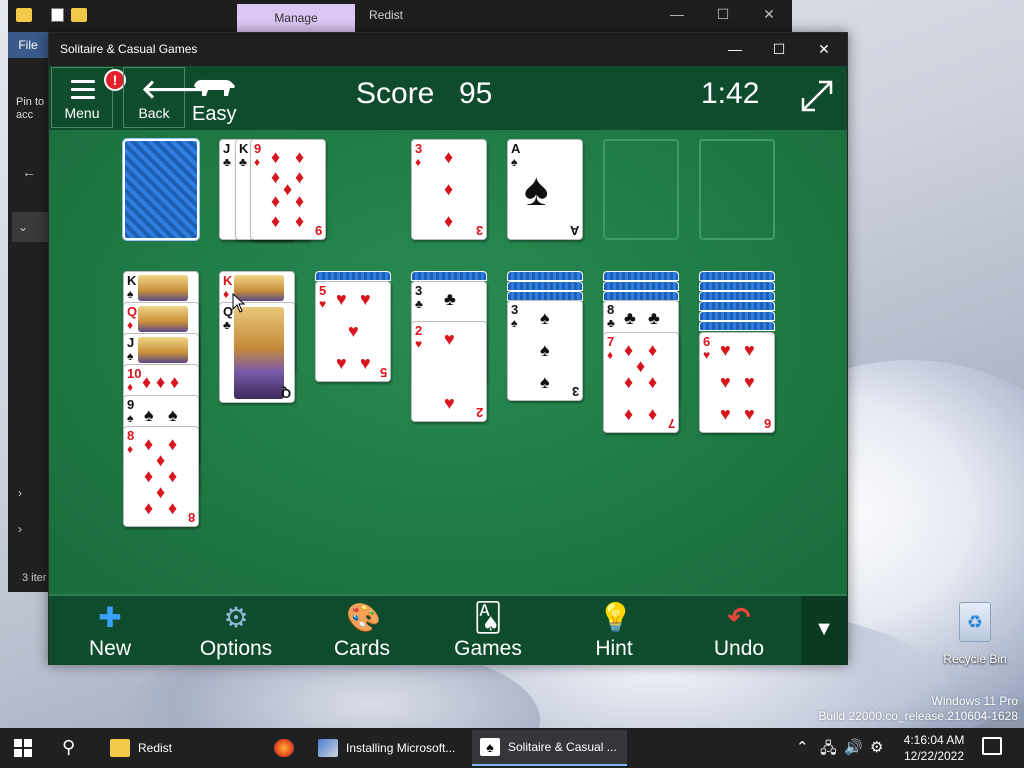  I want to click on notification-icon, so click(992, 746).